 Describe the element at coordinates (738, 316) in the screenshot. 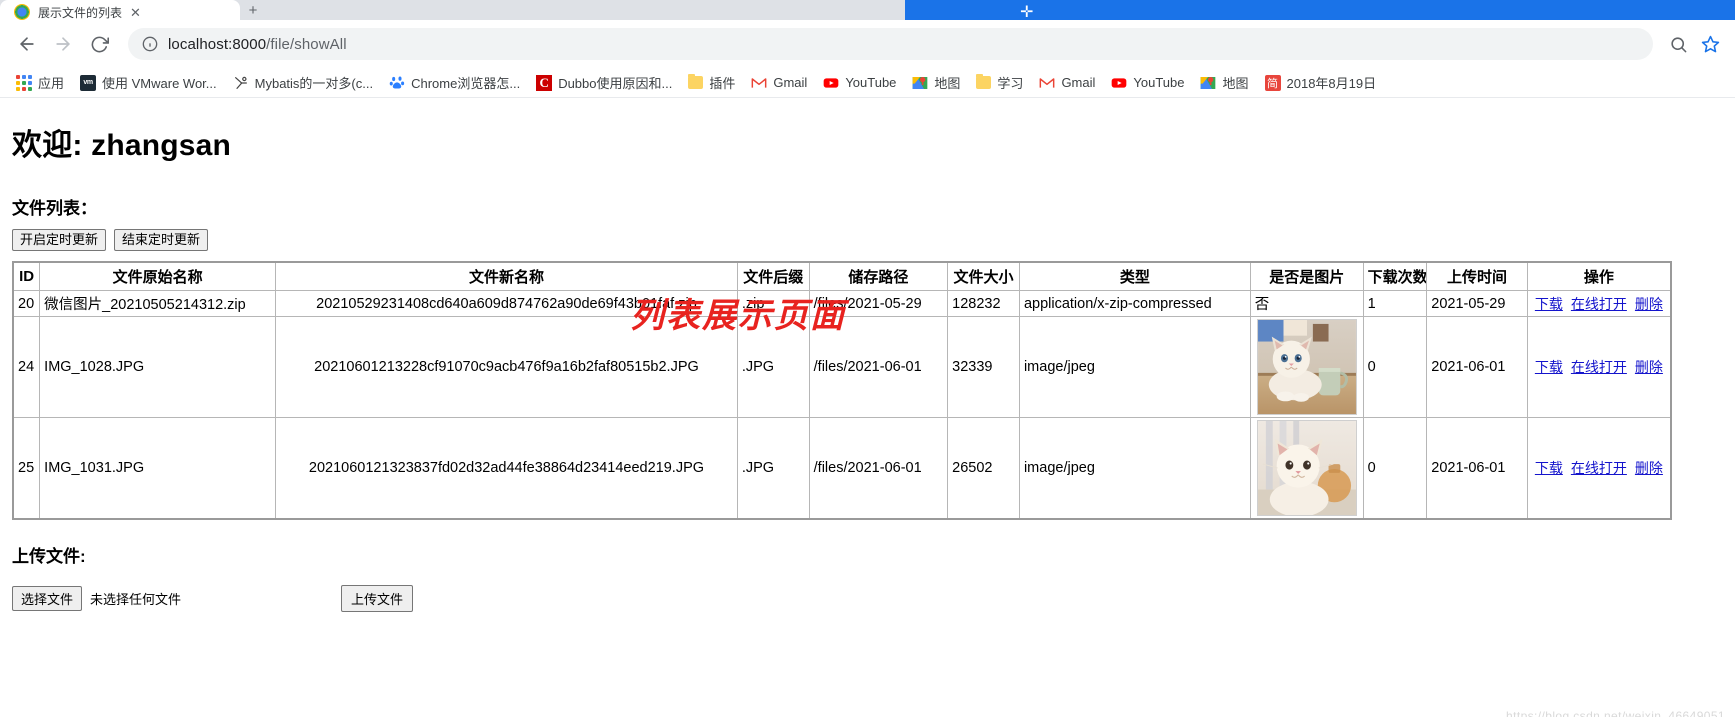

I see `annotation-text: 列表展示页面` at that location.